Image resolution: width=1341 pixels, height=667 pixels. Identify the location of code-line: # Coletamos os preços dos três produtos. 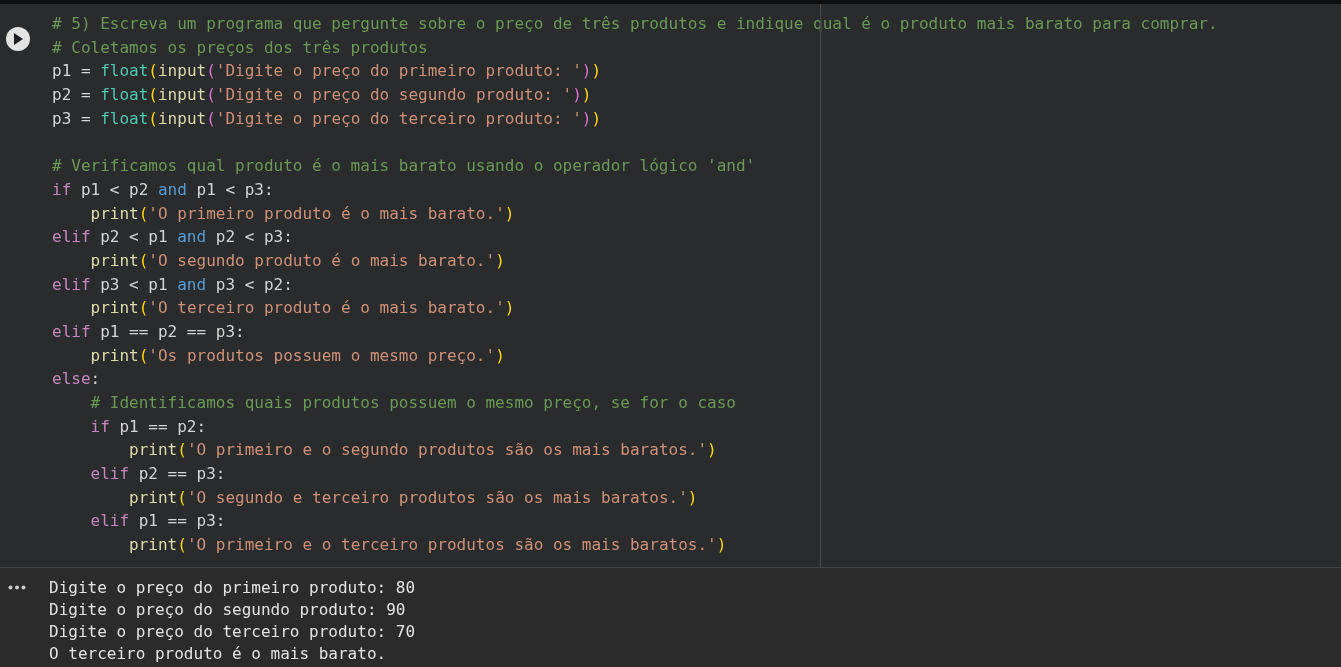
(240, 47).